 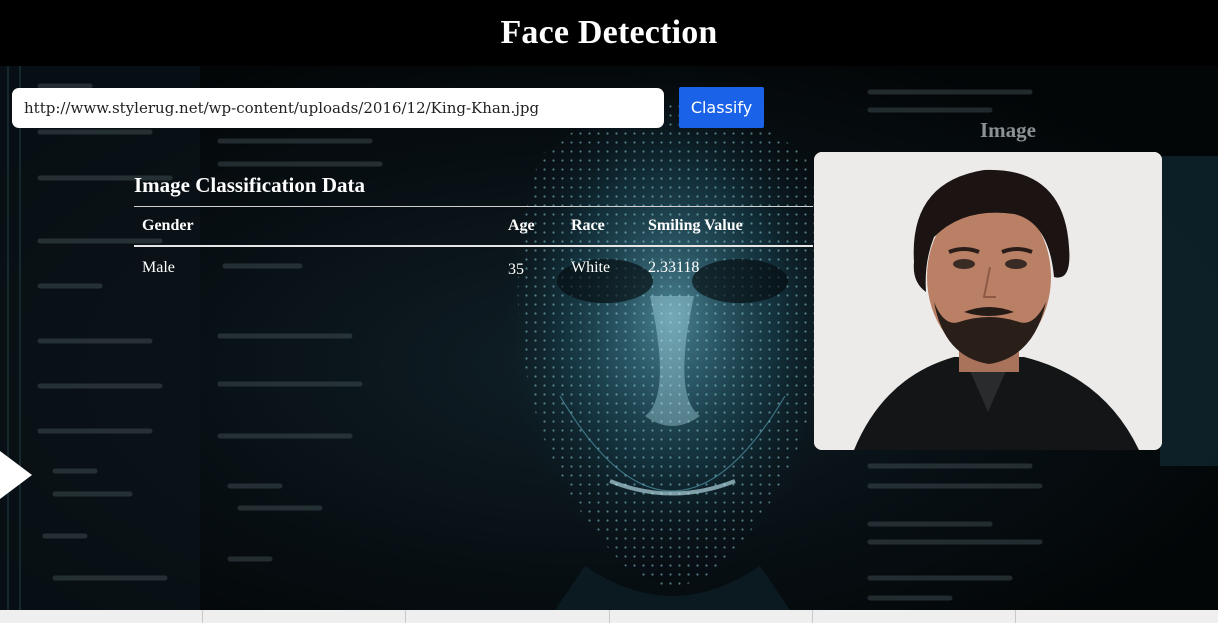 I want to click on classified-face-photo, so click(x=988, y=301).